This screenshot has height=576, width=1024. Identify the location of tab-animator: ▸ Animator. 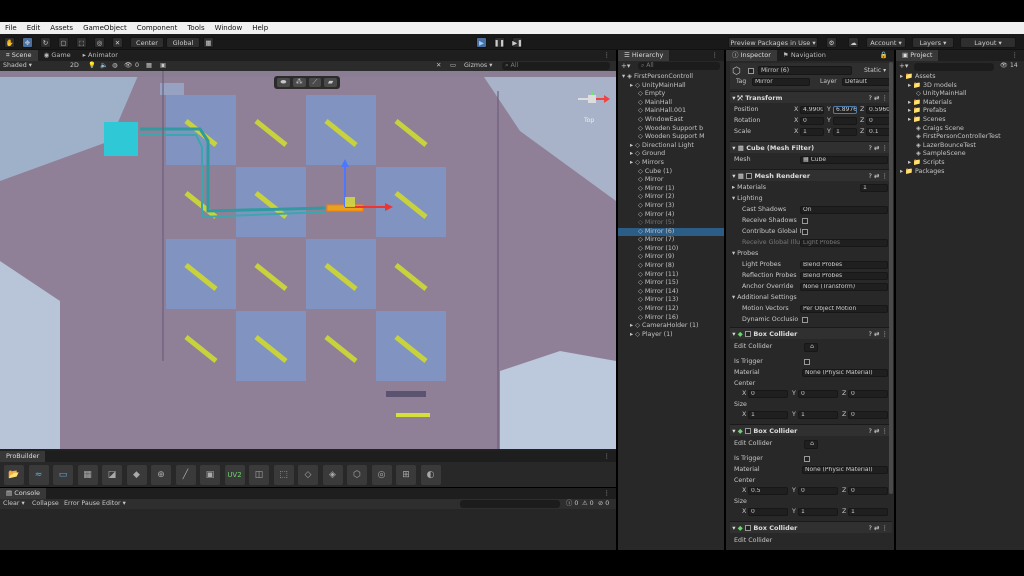
(100, 55).